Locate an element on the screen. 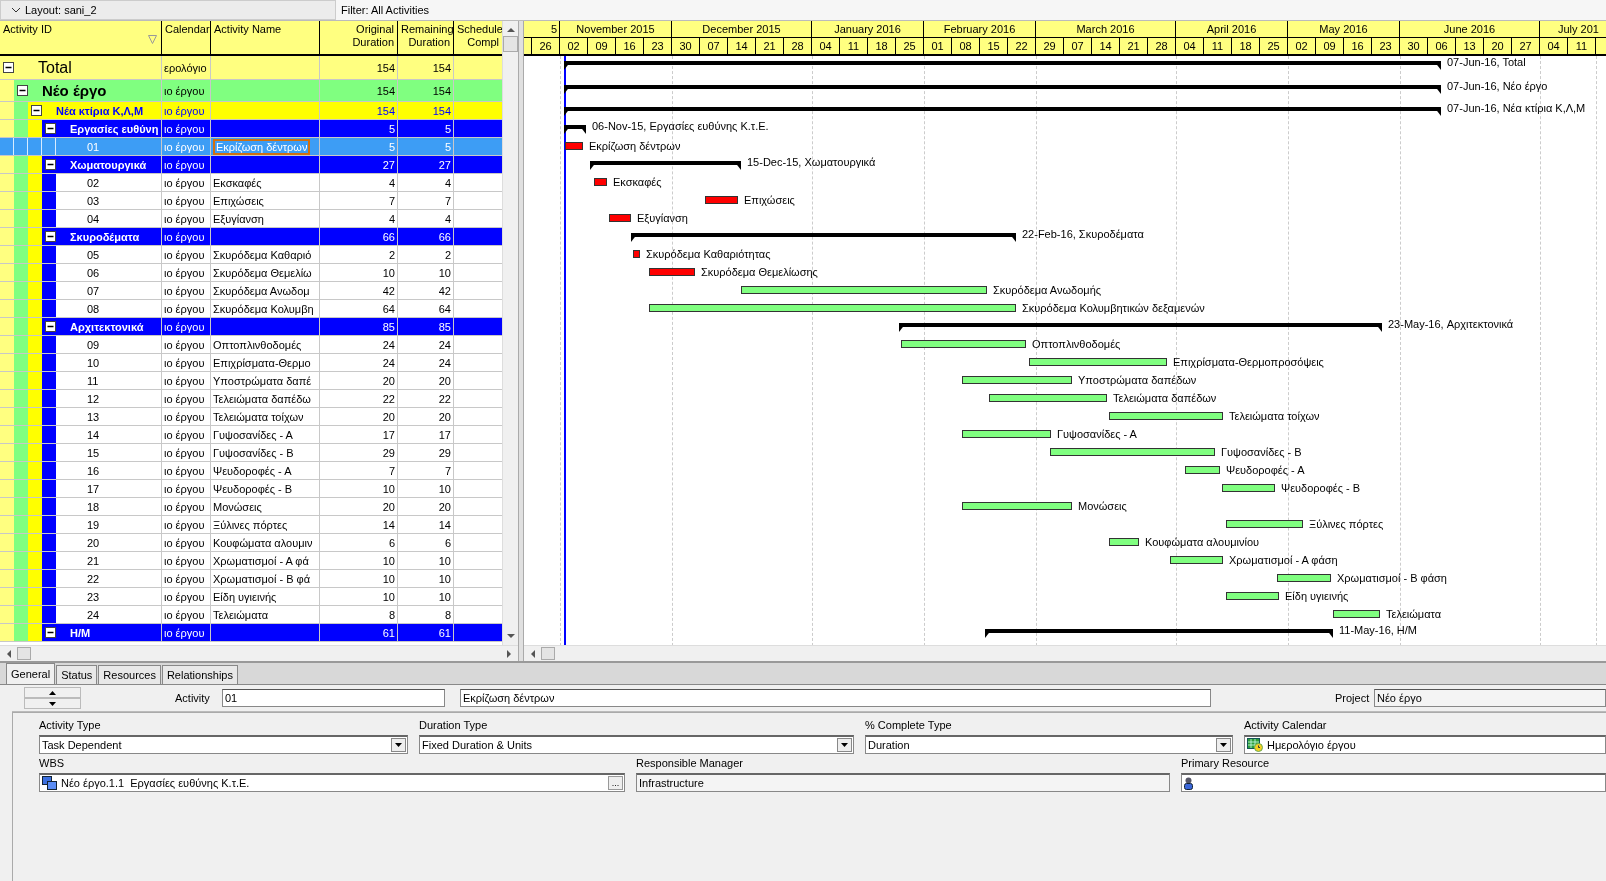  table-row: 18 ιο έργου Μονώσεις 20 20 is located at coordinates (251, 507).